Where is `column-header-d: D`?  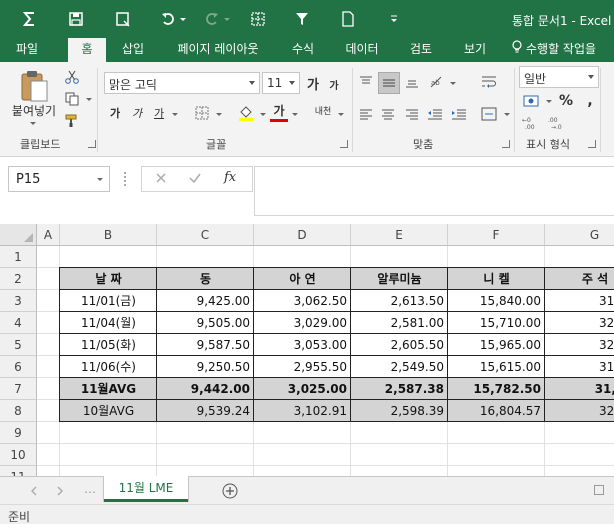 column-header-d: D is located at coordinates (302, 235).